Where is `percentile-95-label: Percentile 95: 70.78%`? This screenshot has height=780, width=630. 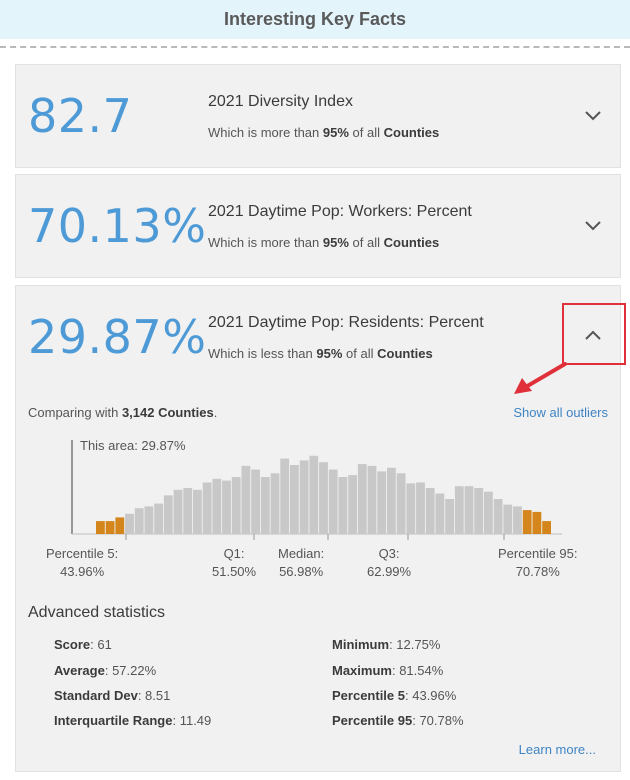 percentile-95-label: Percentile 95: 70.78% is located at coordinates (538, 562).